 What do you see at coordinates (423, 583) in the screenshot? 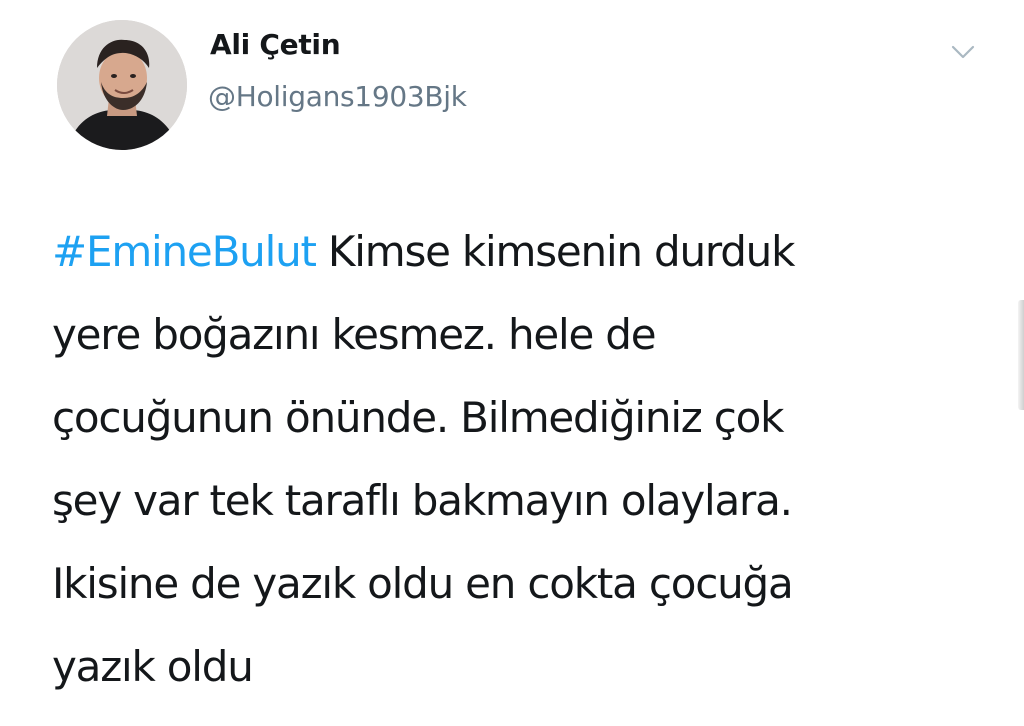
I see `tweet-text-line-5: Ikisine de yazık oldu en cokta çocuğa` at bounding box center [423, 583].